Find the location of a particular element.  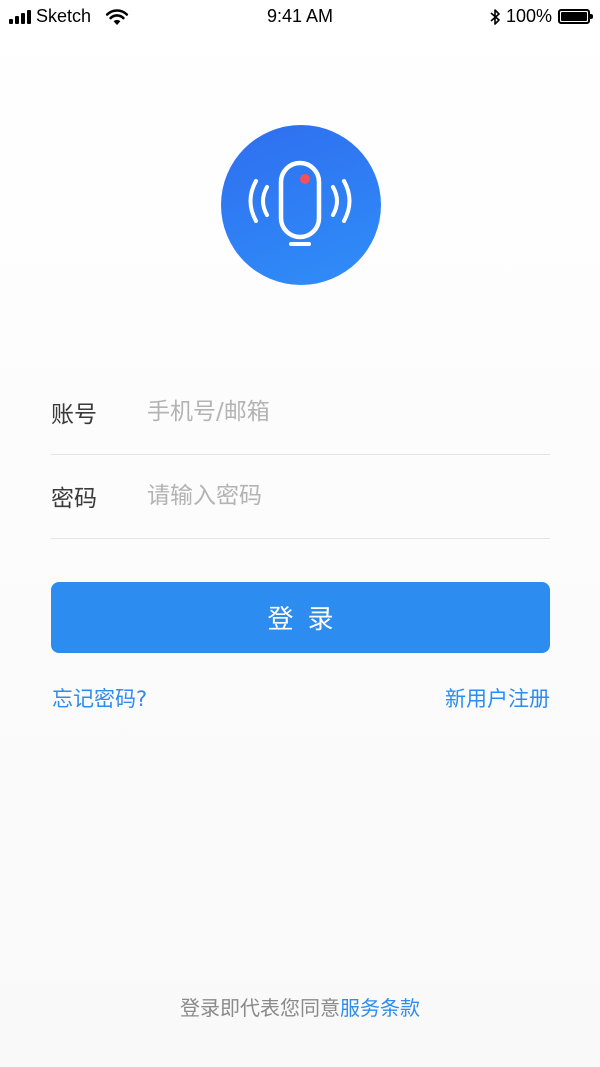

app-logo is located at coordinates (301, 205).